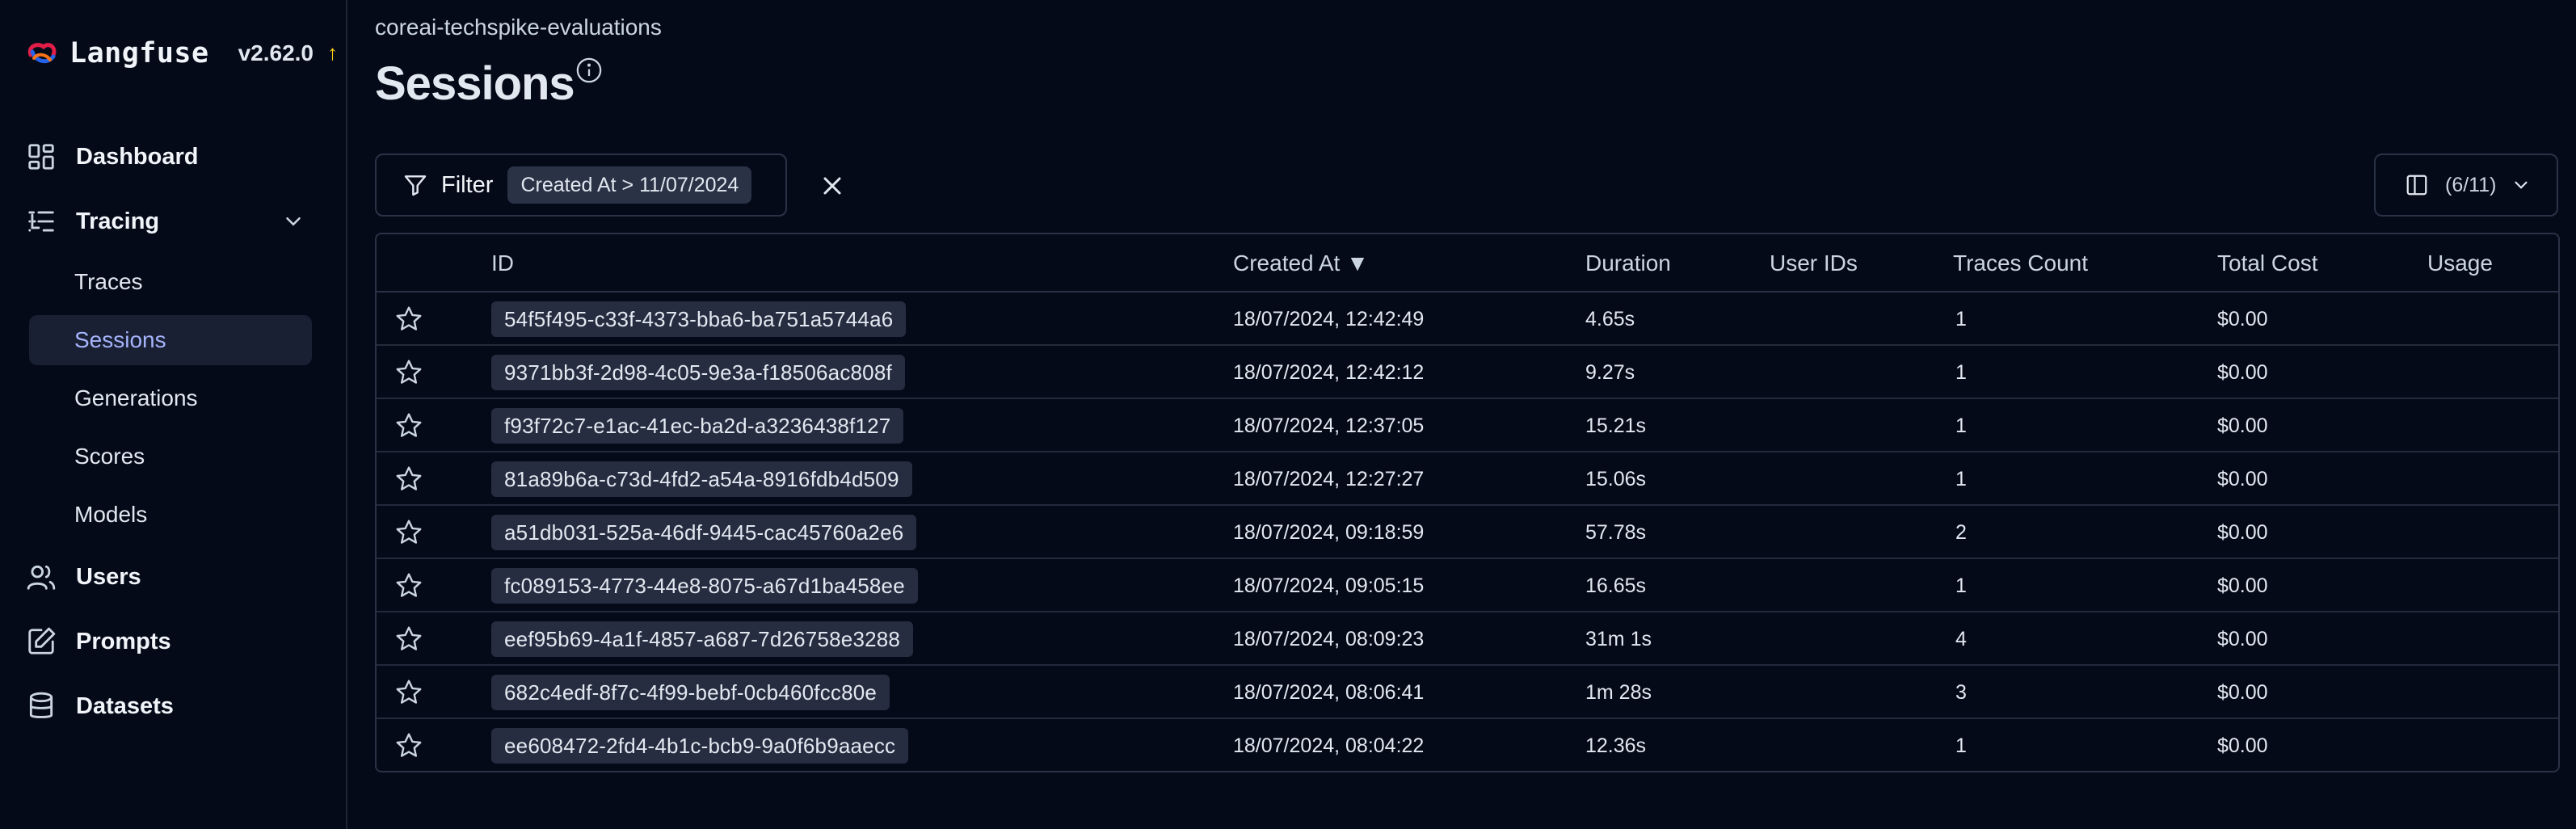 The width and height of the screenshot is (2576, 829). I want to click on header-traces-count: Traces Count, so click(2020, 263).